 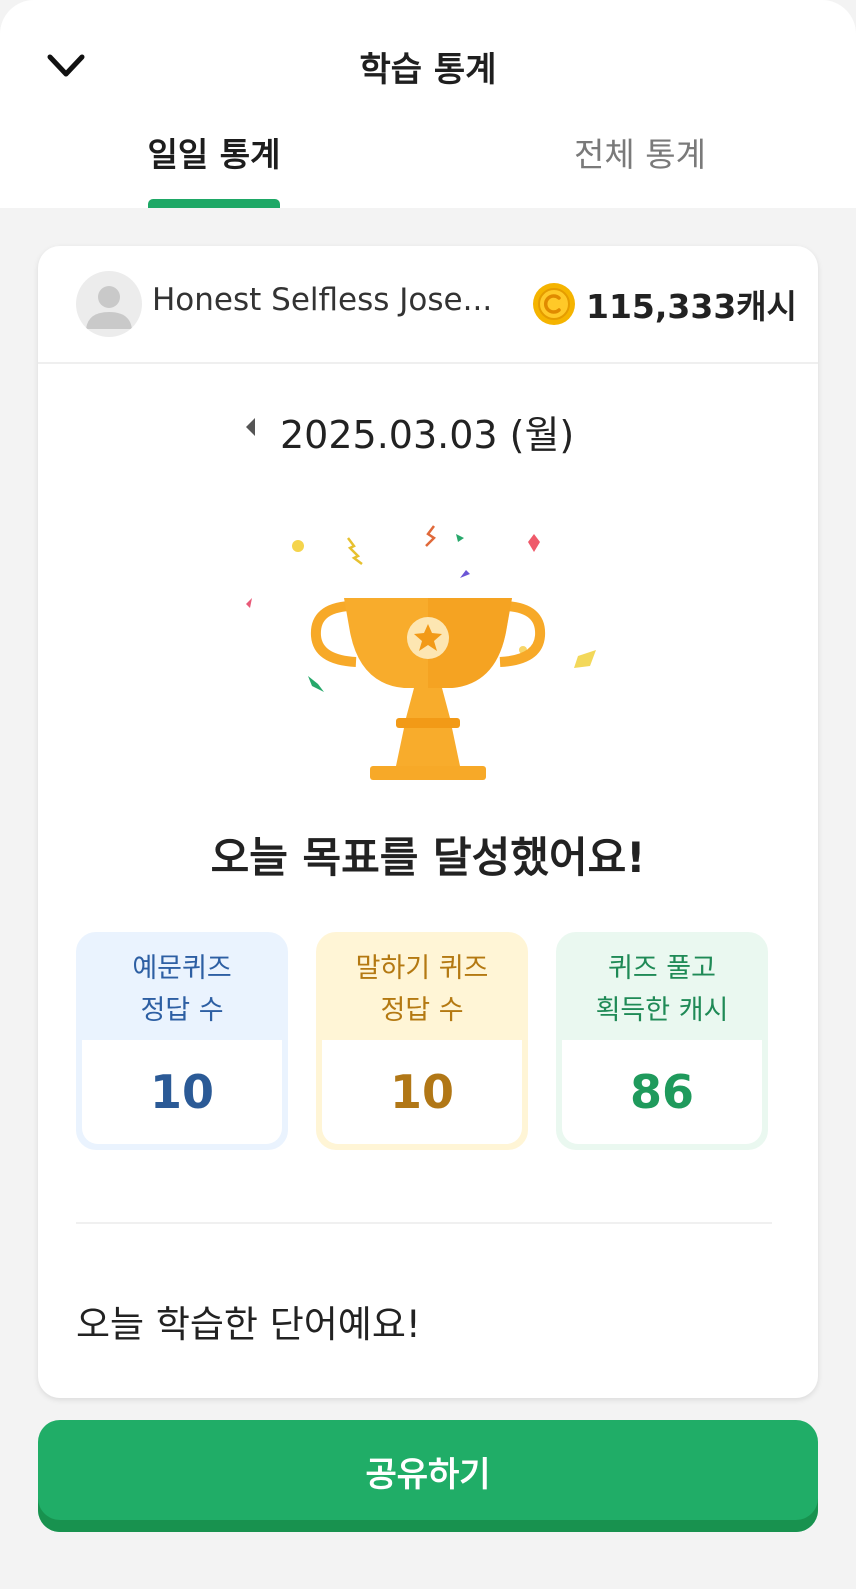 I want to click on stat-card-earned-cash: 퀴즈 풀고 획득한 캐시 86, so click(x=662, y=1041).